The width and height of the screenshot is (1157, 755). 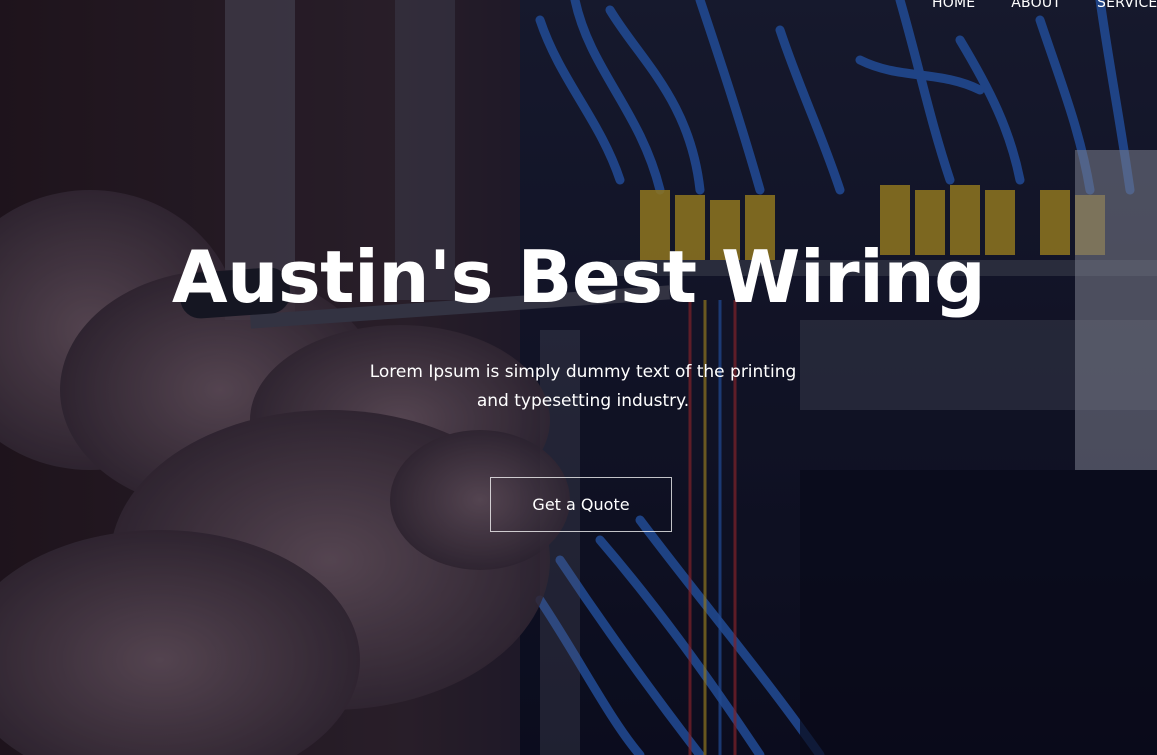 What do you see at coordinates (953, 5) in the screenshot?
I see `nav-home-link: HOME` at bounding box center [953, 5].